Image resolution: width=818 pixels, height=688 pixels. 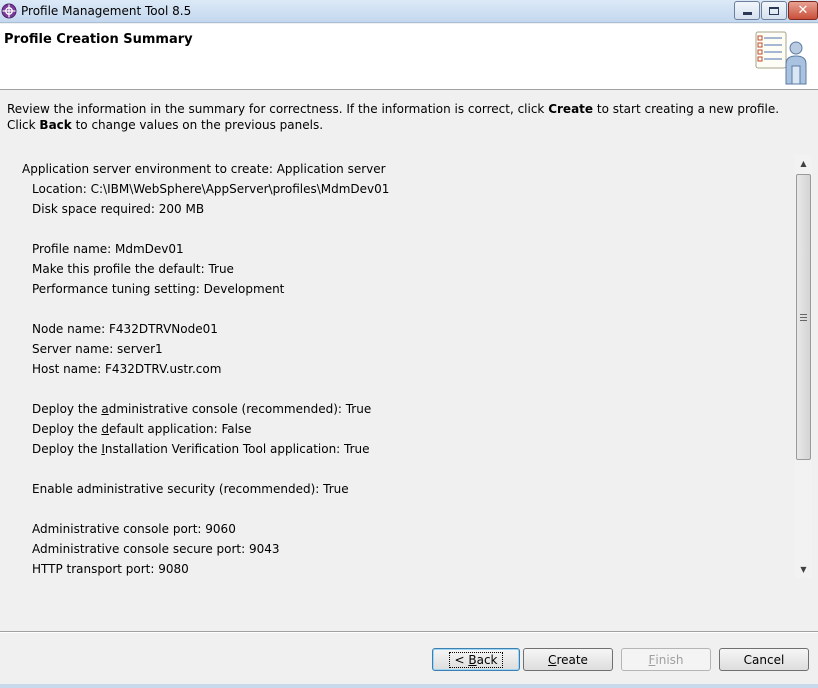 What do you see at coordinates (158, 289) in the screenshot?
I see `summary-tuning: Performance tuning setting: Development` at bounding box center [158, 289].